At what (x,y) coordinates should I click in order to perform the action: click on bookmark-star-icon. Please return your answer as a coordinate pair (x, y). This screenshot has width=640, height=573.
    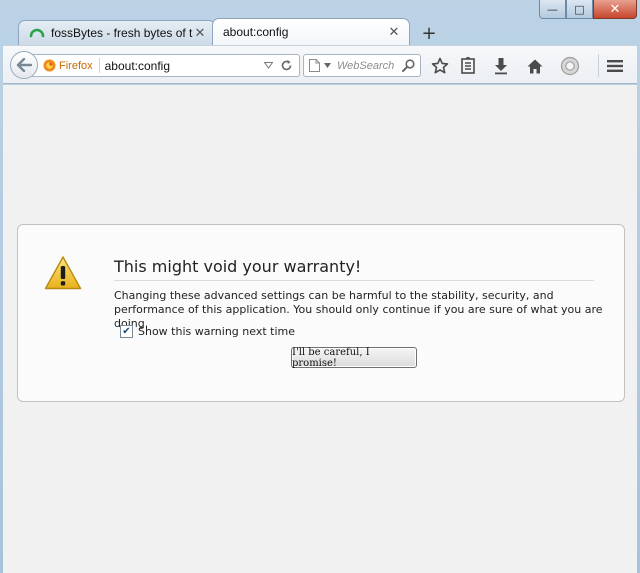
    Looking at the image, I should click on (440, 66).